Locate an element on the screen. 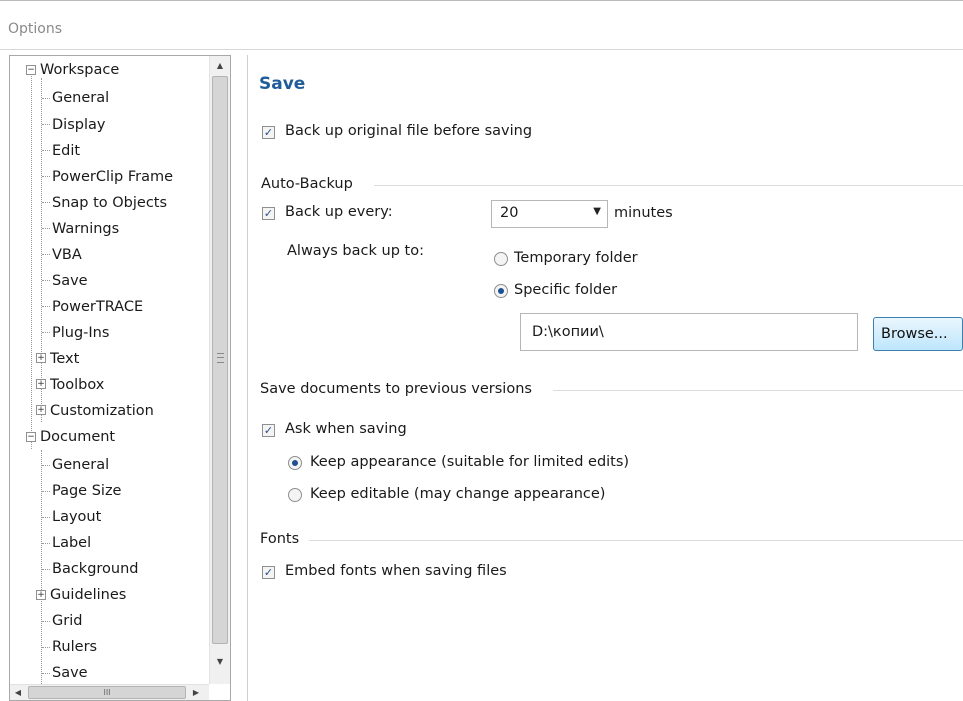  backup-folder-input: D:\копии\ is located at coordinates (689, 332).